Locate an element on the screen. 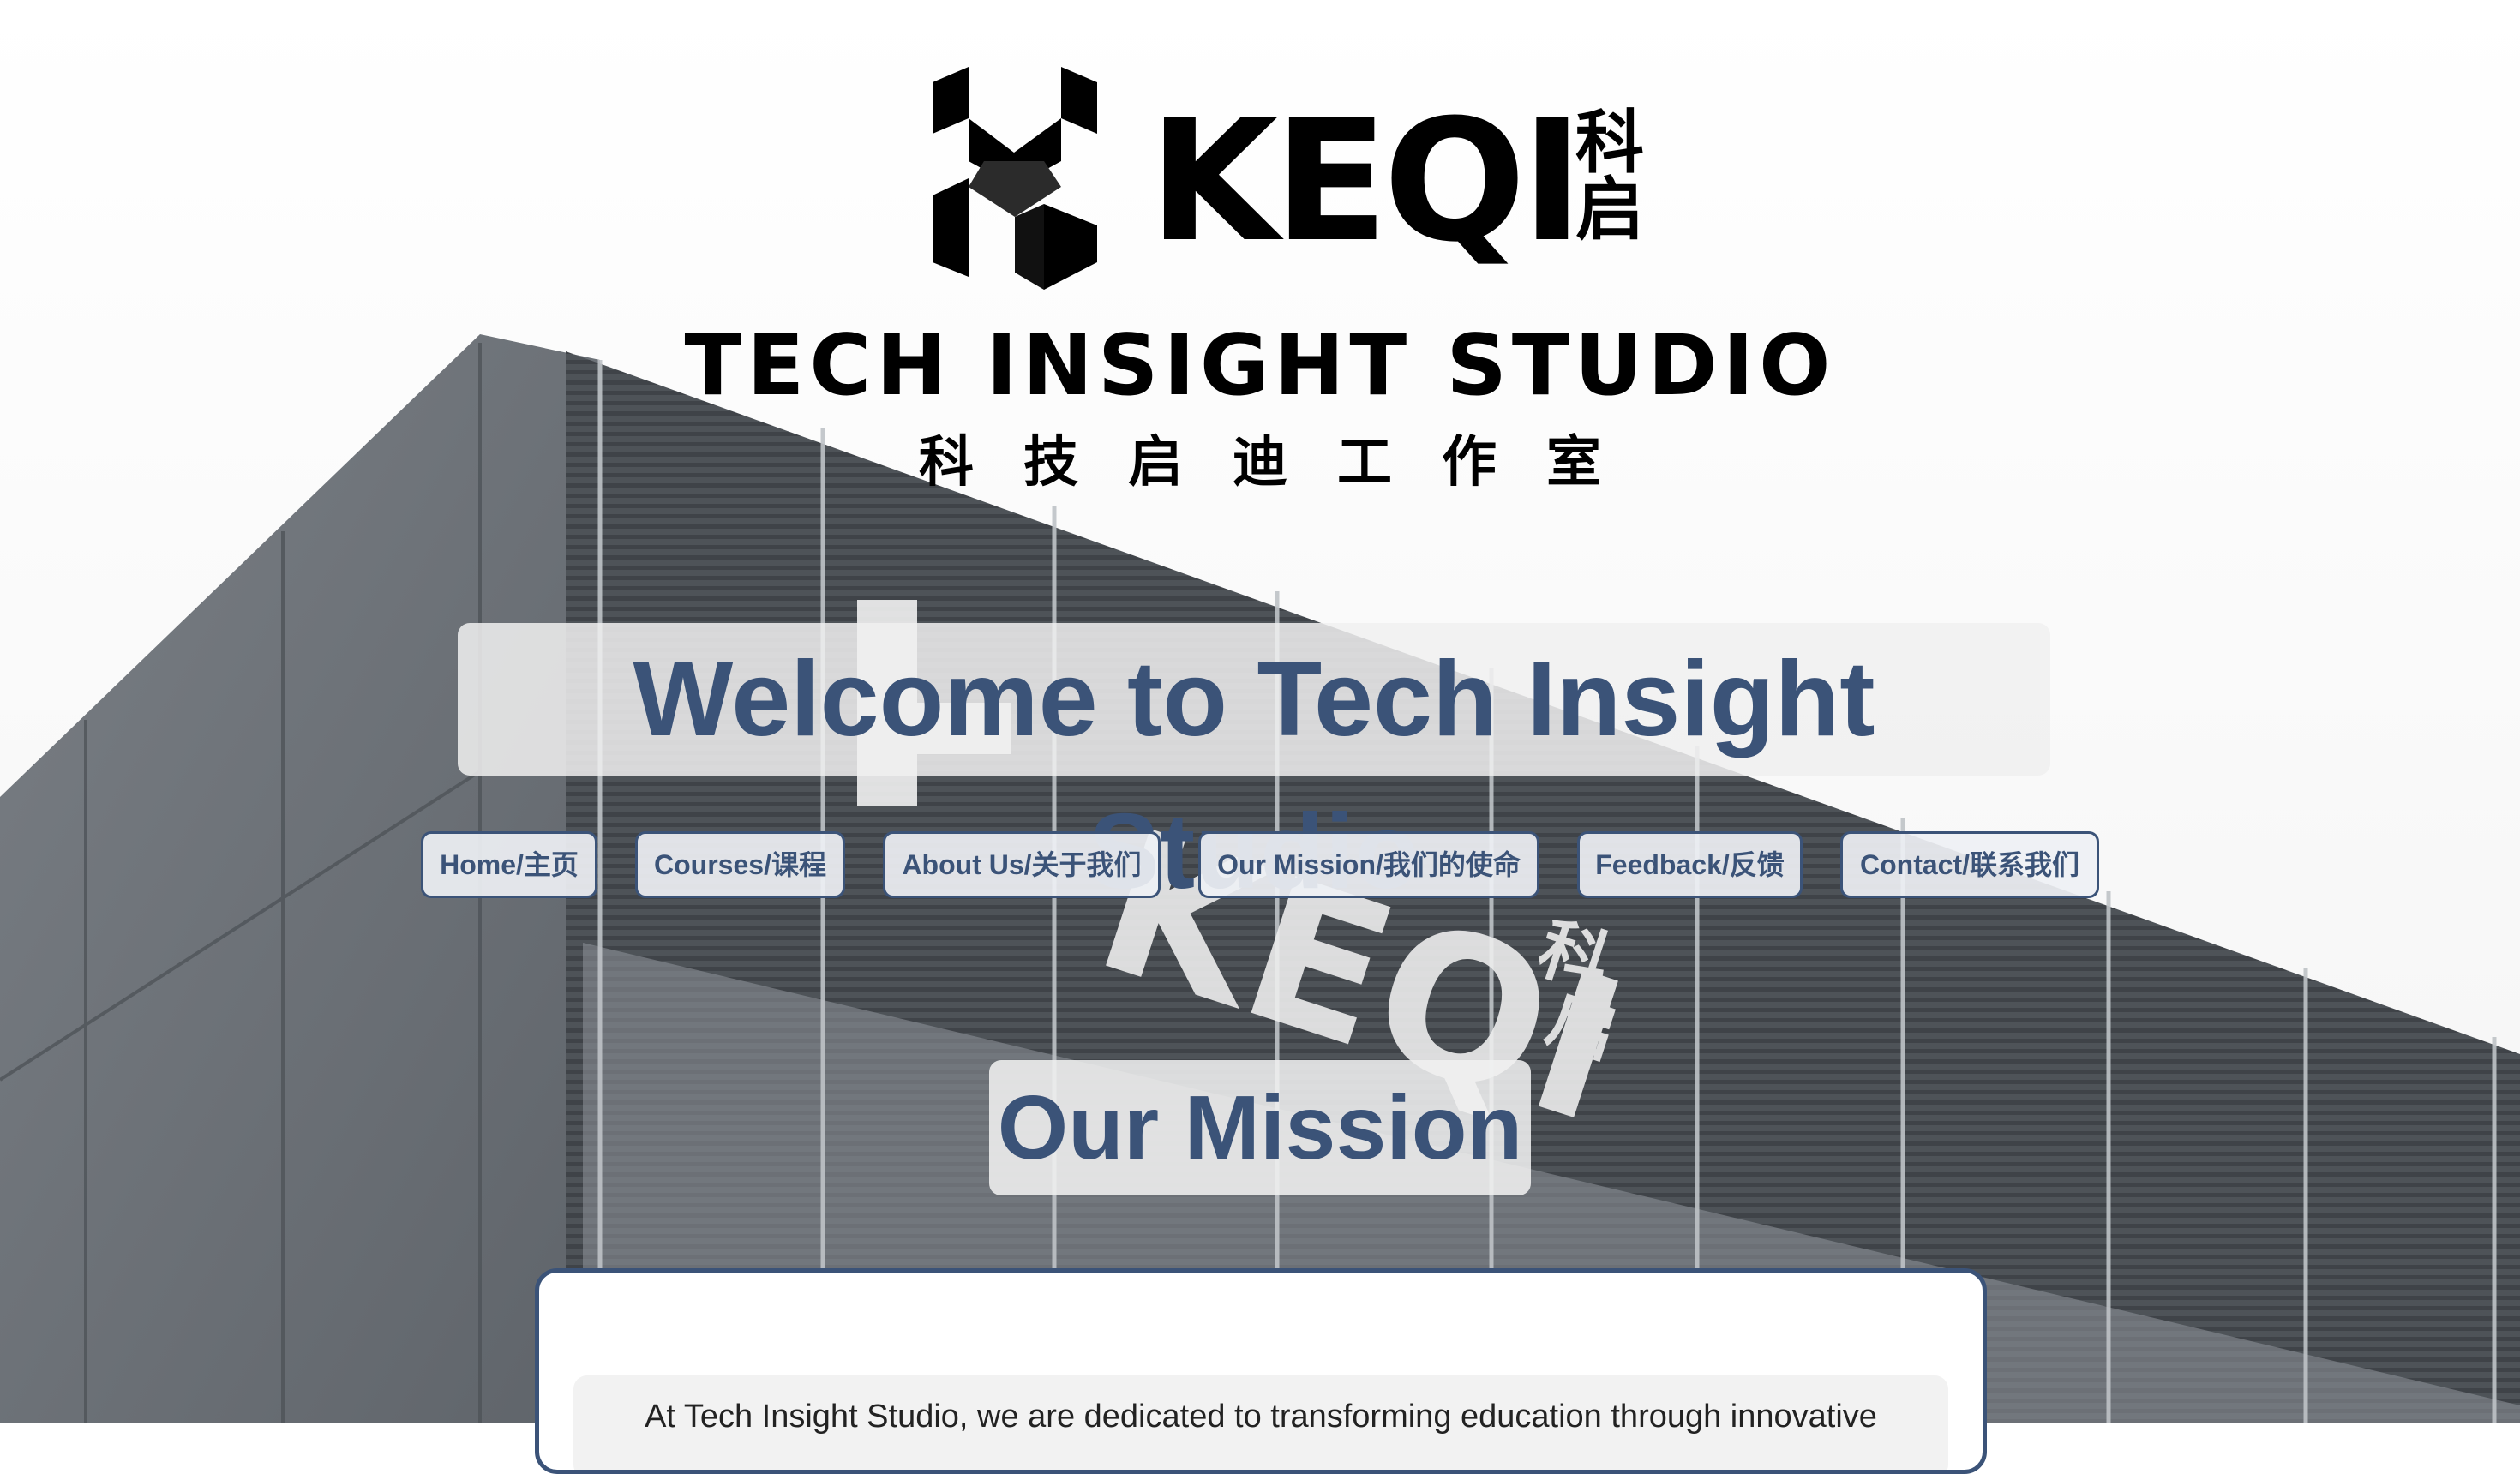 This screenshot has height=1474, width=2520. logo-studio-name-cn: 科技启迪工作室 is located at coordinates (1285, 462).